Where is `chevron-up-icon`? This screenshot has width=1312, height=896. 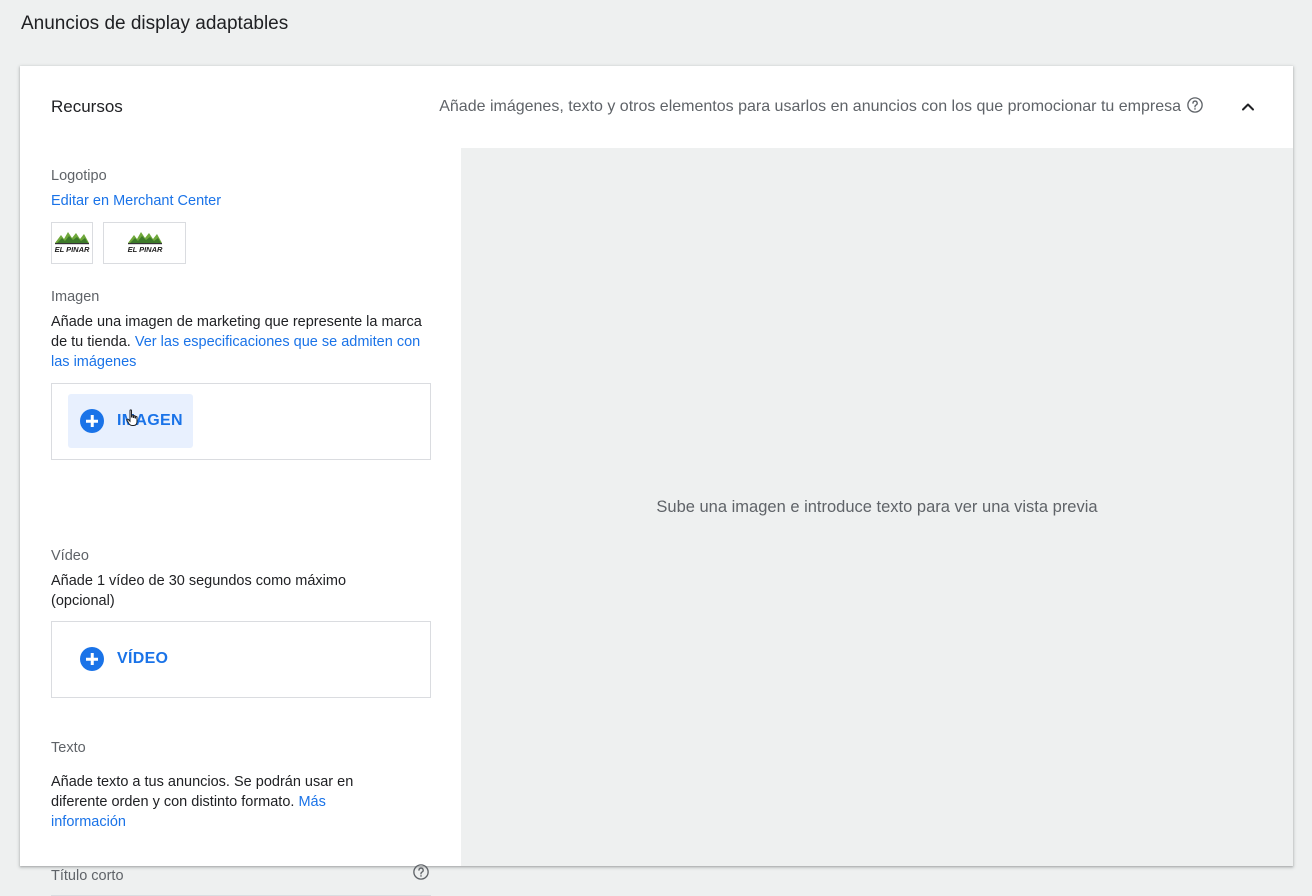
chevron-up-icon is located at coordinates (1248, 107).